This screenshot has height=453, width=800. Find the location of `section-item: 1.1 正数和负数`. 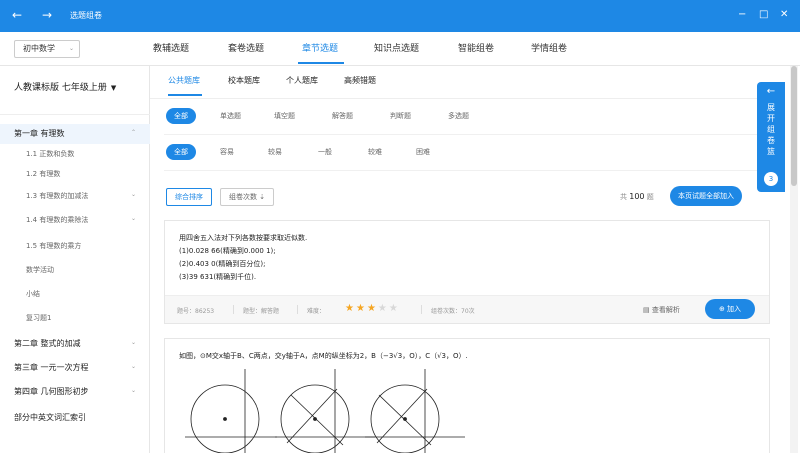

section-item: 1.1 正数和负数 is located at coordinates (75, 154).